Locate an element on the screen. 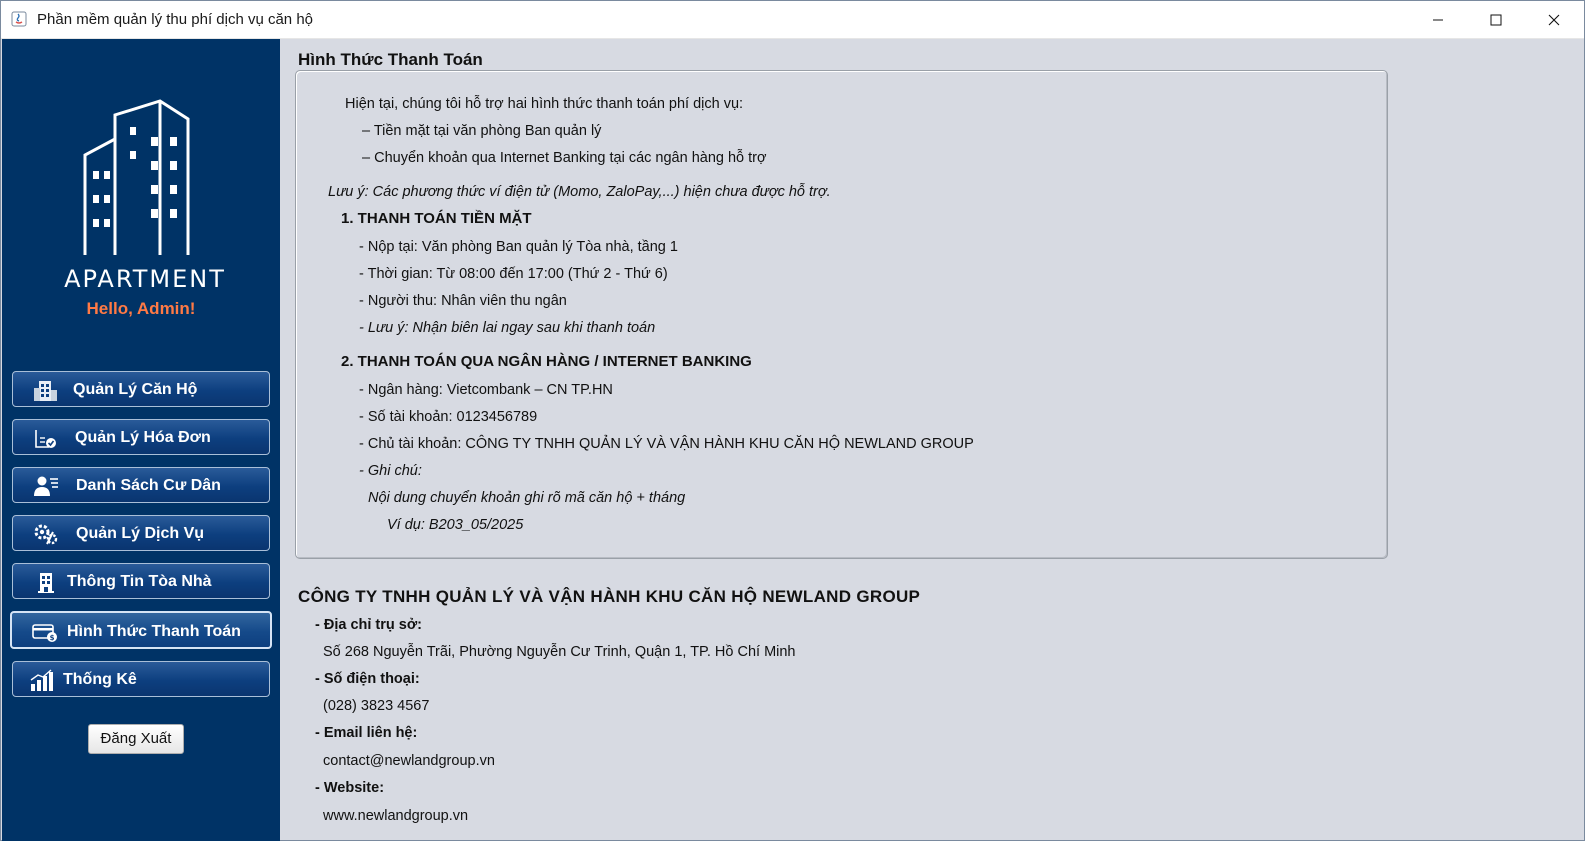 The image size is (1585, 841). bank-note-label: - Ghi chú: is located at coordinates (390, 471).